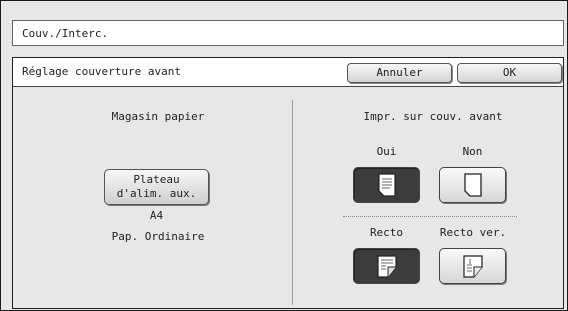  I want to click on simplex-button, so click(386, 266).